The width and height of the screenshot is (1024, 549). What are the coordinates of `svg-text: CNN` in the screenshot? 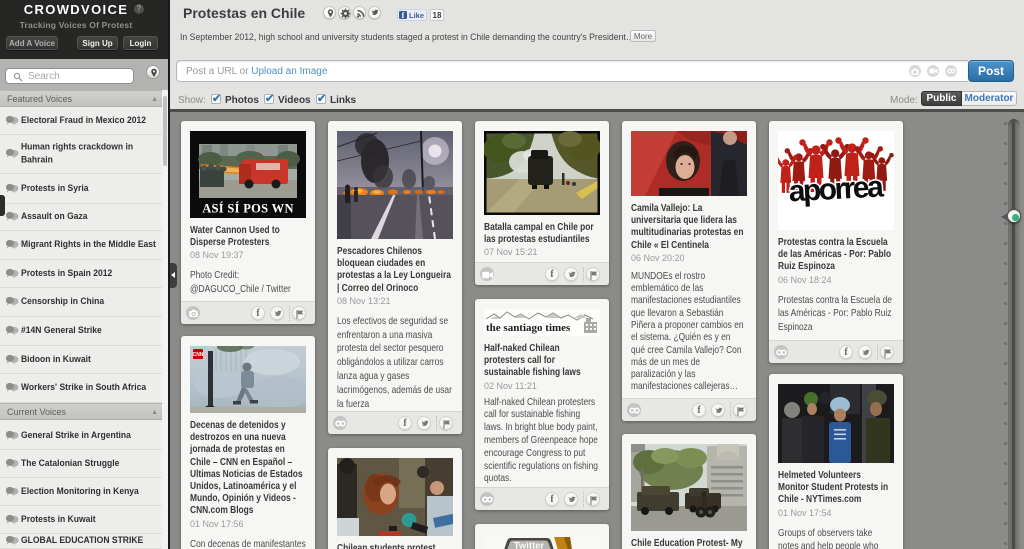 It's located at (198, 355).